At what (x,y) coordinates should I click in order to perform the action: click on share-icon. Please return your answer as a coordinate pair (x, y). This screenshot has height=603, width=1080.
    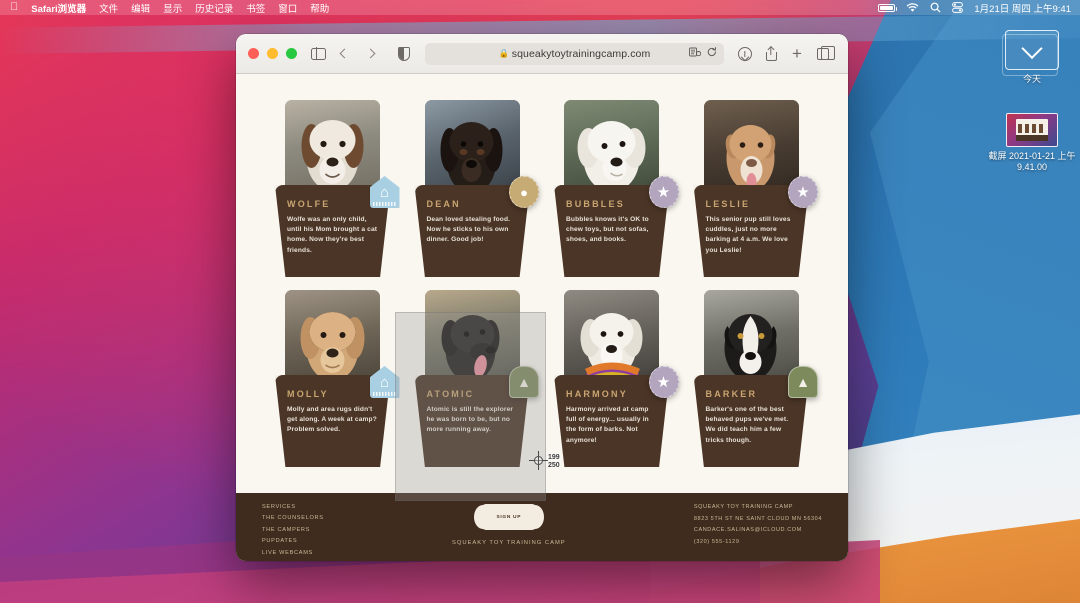
    Looking at the image, I should click on (771, 53).